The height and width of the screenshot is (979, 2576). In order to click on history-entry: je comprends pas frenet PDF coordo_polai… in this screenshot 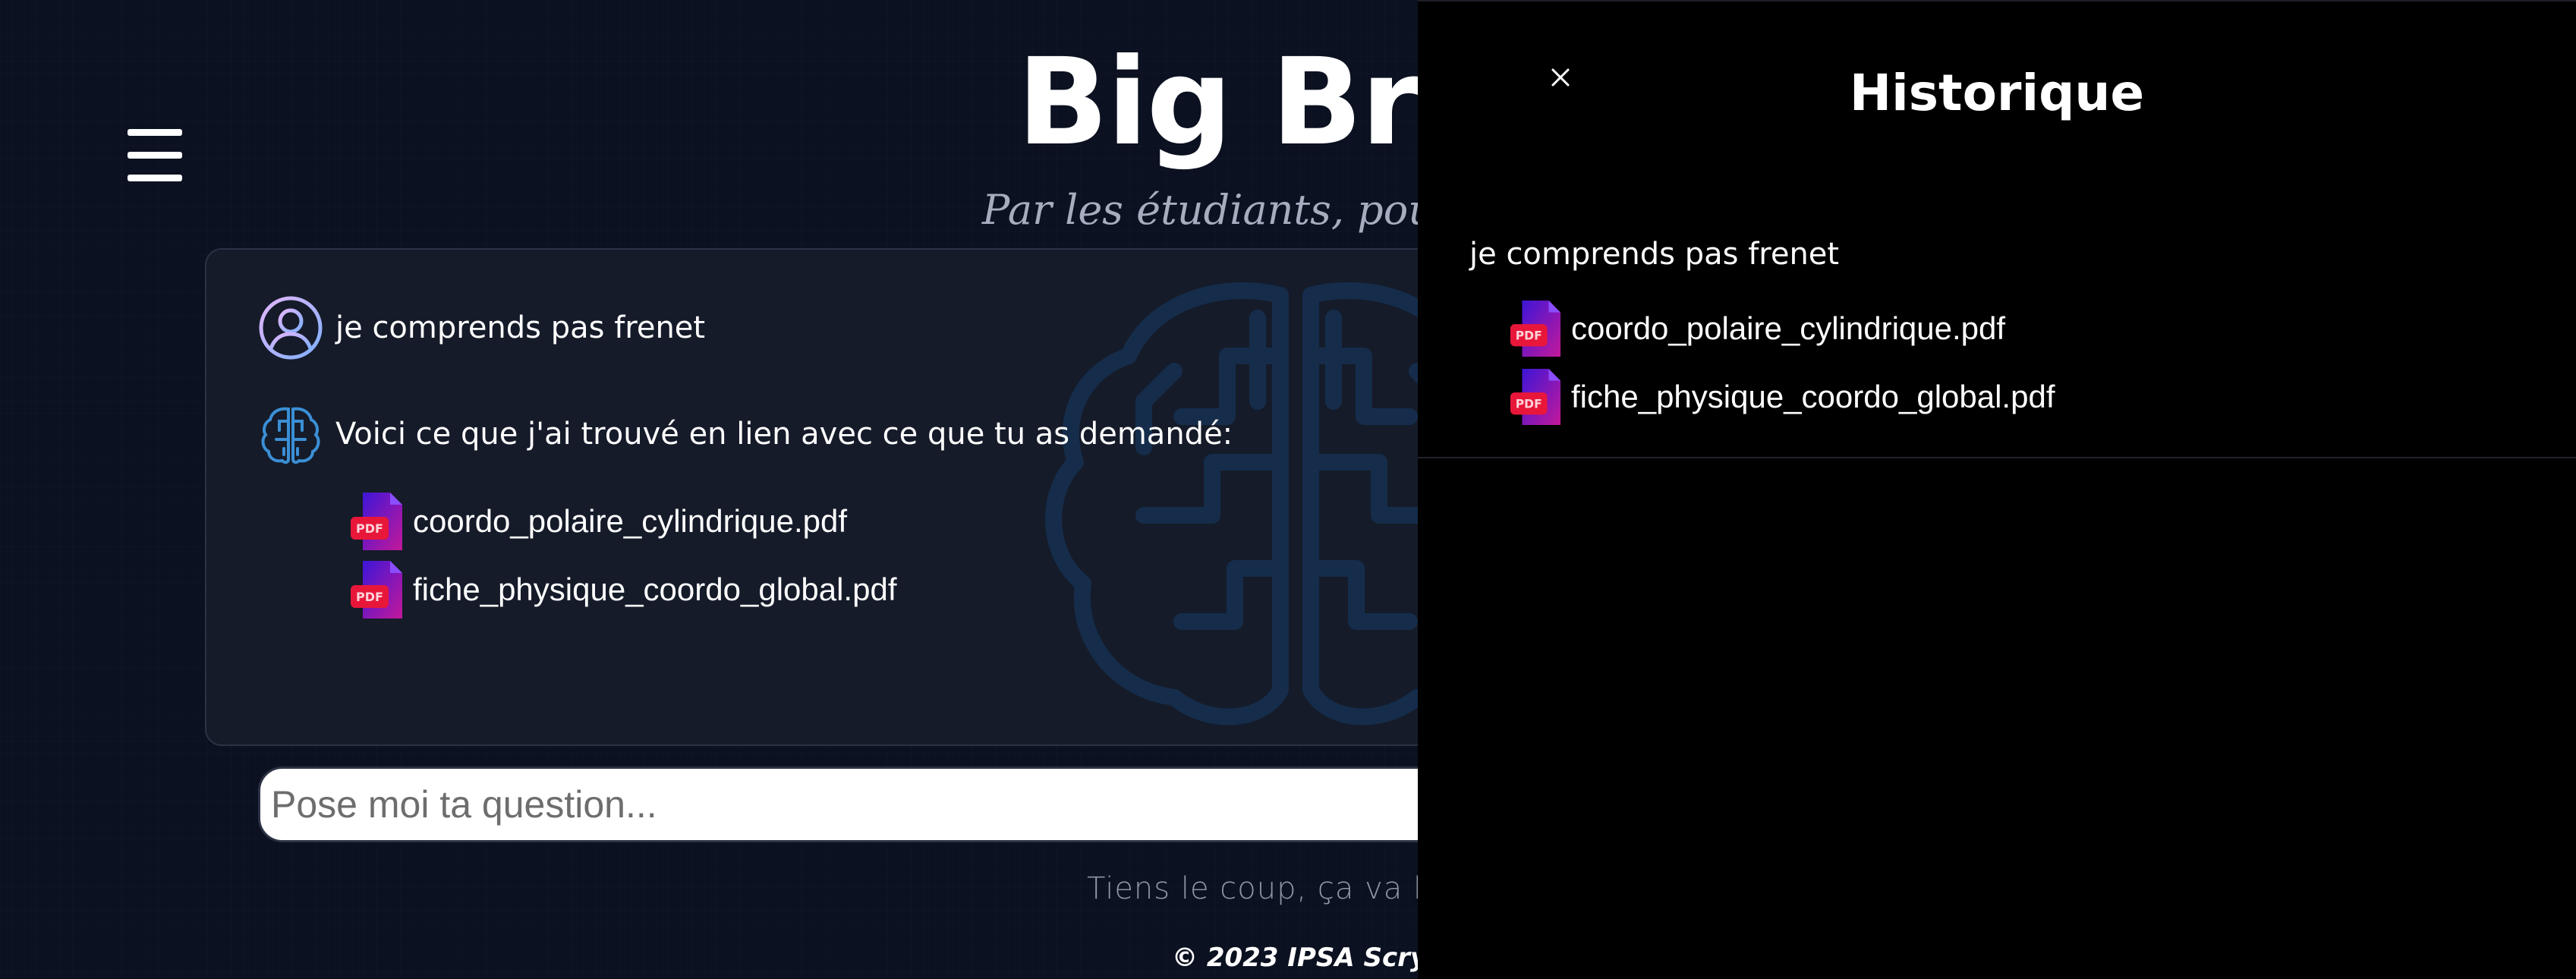, I will do `click(1997, 344)`.